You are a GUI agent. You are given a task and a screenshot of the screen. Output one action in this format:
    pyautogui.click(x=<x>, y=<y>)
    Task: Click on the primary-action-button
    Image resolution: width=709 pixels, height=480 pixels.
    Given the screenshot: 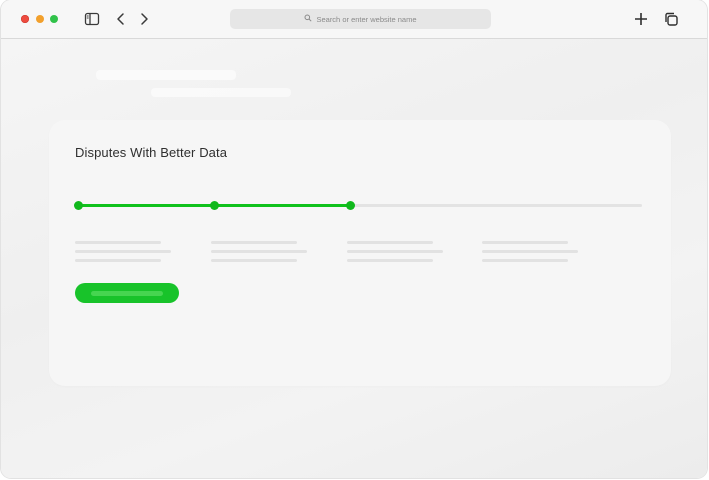 What is the action you would take?
    pyautogui.click(x=127, y=293)
    